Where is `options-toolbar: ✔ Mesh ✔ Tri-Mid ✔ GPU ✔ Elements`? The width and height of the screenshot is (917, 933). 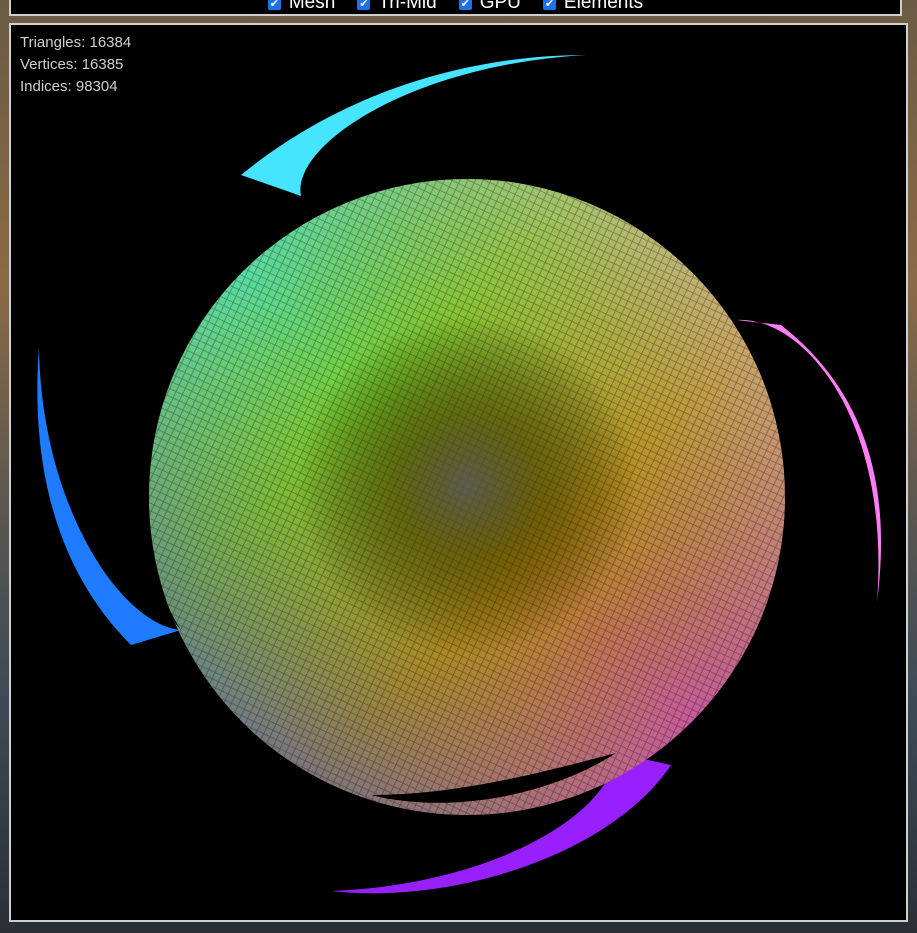 options-toolbar: ✔ Mesh ✔ Tri-Mid ✔ GPU ✔ Elements is located at coordinates (455, 8).